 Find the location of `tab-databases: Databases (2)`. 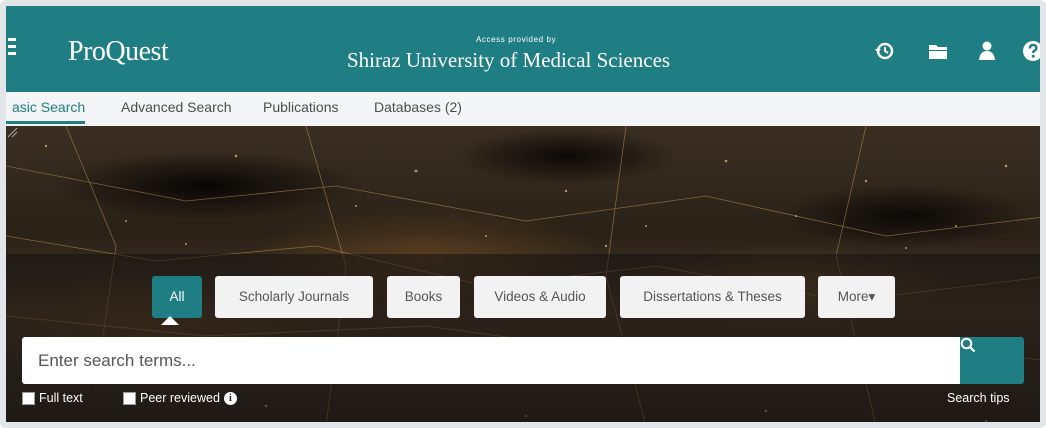

tab-databases: Databases (2) is located at coordinates (418, 107).